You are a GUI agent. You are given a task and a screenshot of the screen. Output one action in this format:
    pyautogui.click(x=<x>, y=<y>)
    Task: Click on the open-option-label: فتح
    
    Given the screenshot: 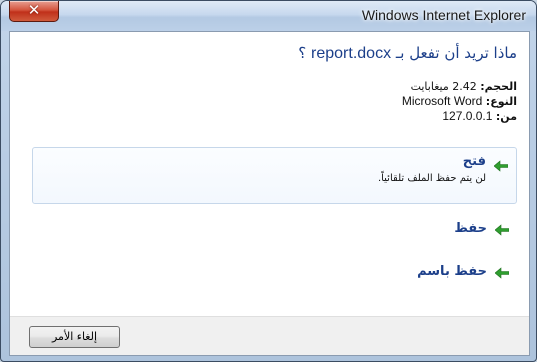 What is the action you would take?
    pyautogui.click(x=474, y=161)
    